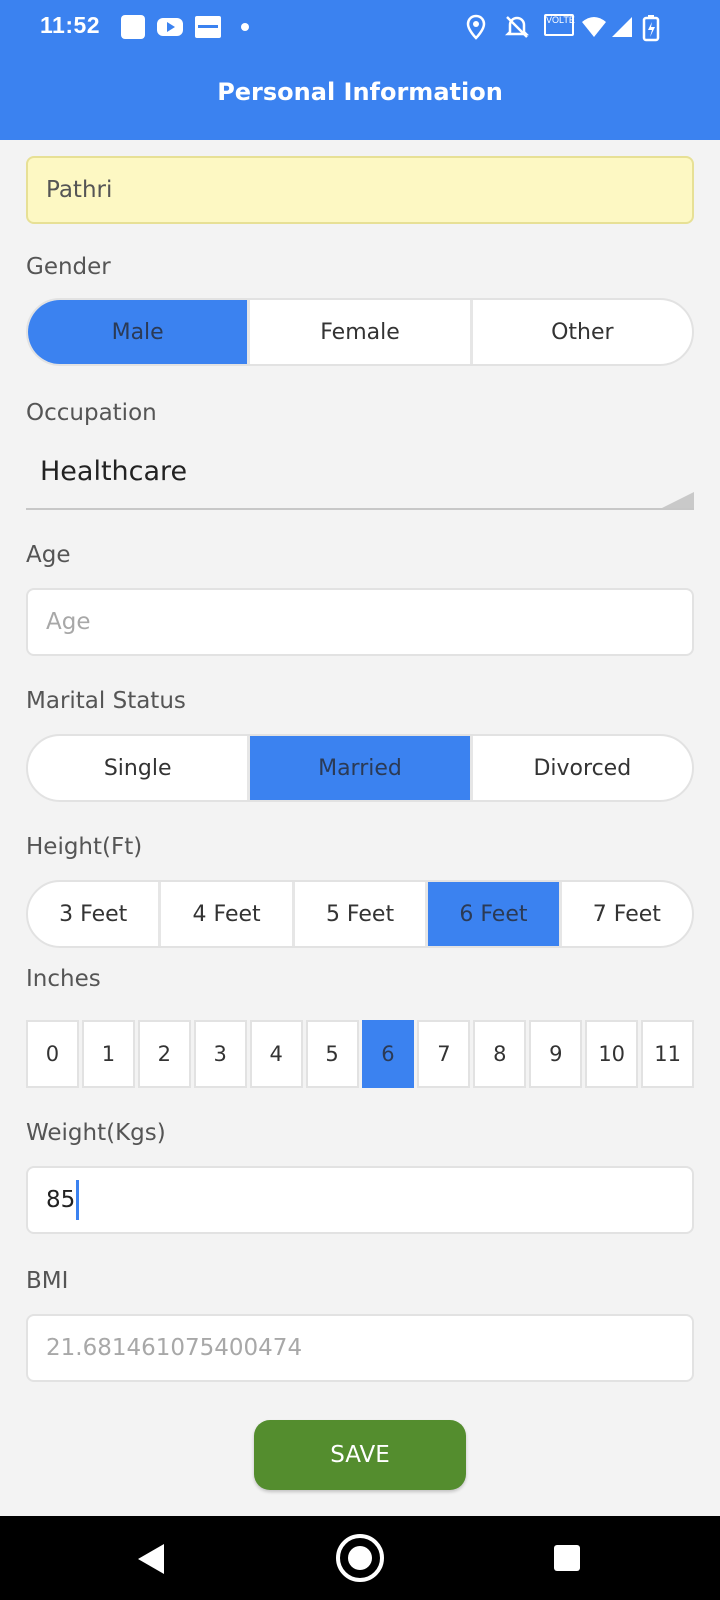 The image size is (720, 1600). Describe the element at coordinates (495, 914) in the screenshot. I see `height-option-6: 6 Feet` at that location.